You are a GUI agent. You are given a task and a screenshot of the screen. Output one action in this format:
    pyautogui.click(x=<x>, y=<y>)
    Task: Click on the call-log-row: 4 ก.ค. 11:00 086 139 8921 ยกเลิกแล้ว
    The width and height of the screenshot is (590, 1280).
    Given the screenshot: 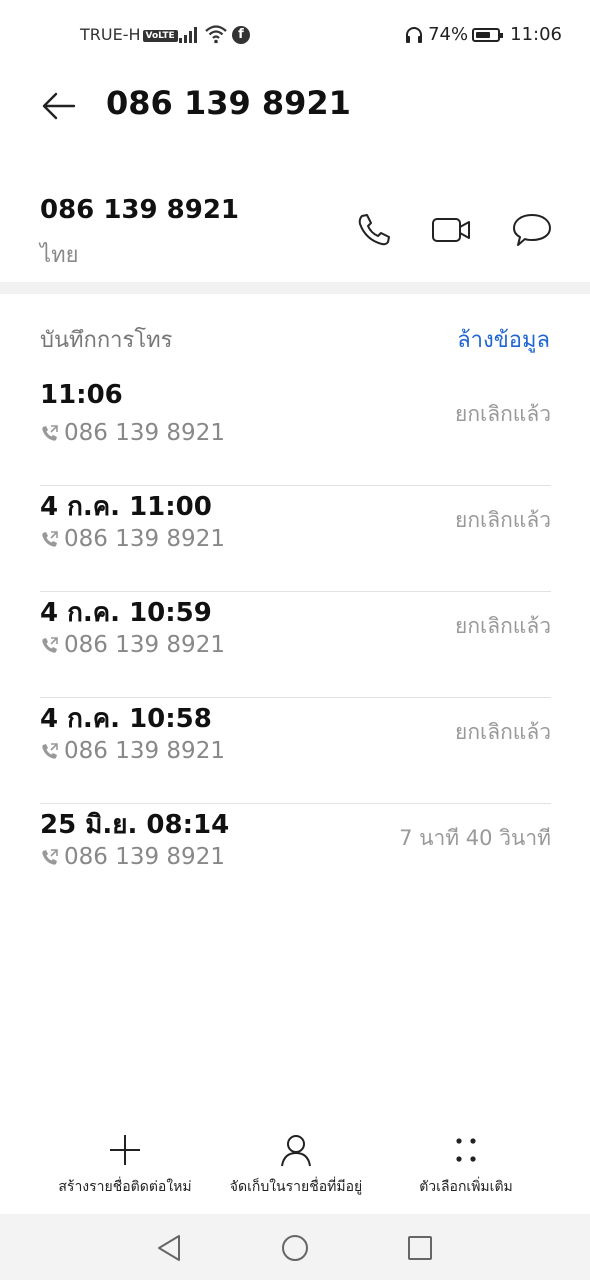 What is the action you would take?
    pyautogui.click(x=295, y=539)
    